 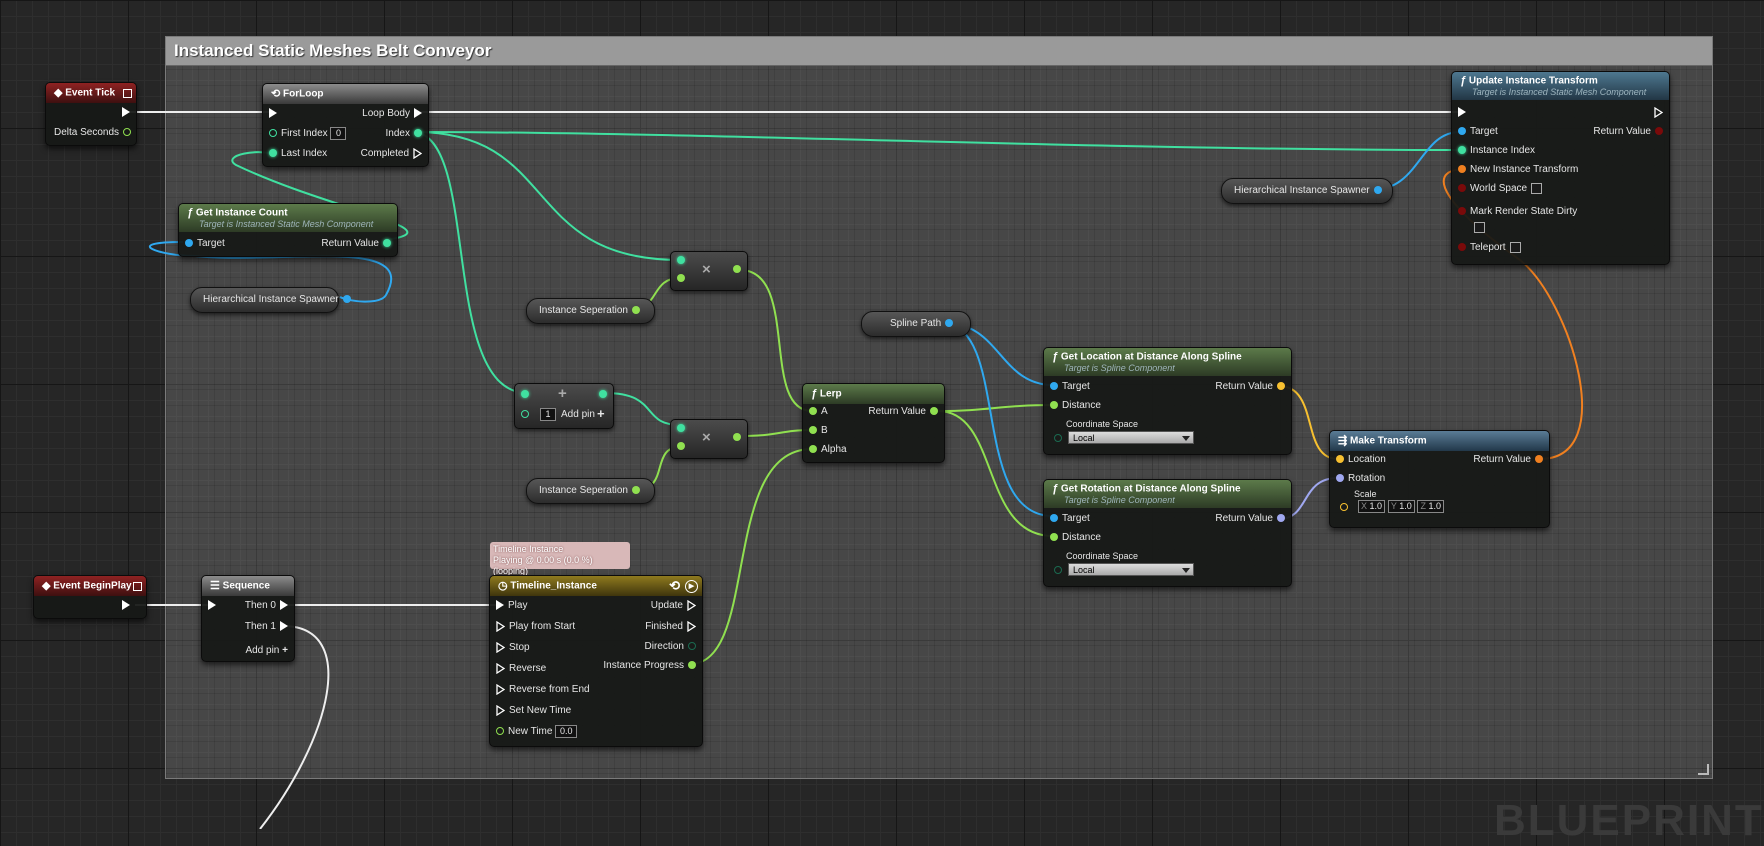 What do you see at coordinates (296, 154) in the screenshot?
I see `last-index-row: Last Index` at bounding box center [296, 154].